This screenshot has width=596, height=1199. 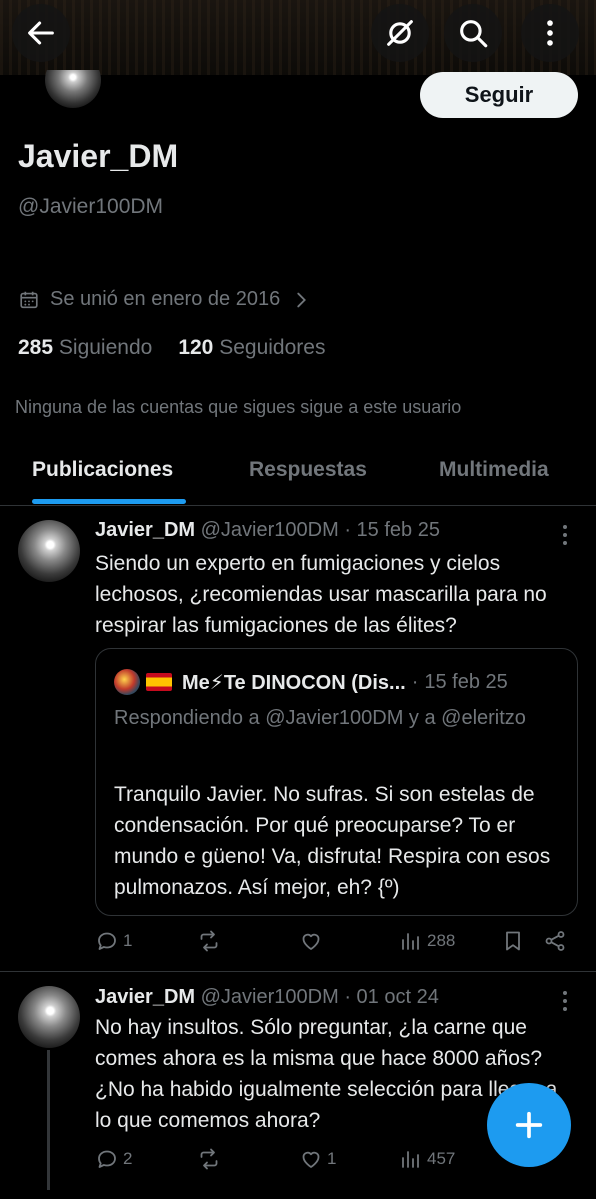 I want to click on profile-handle: @Javier100DM, so click(x=91, y=206).